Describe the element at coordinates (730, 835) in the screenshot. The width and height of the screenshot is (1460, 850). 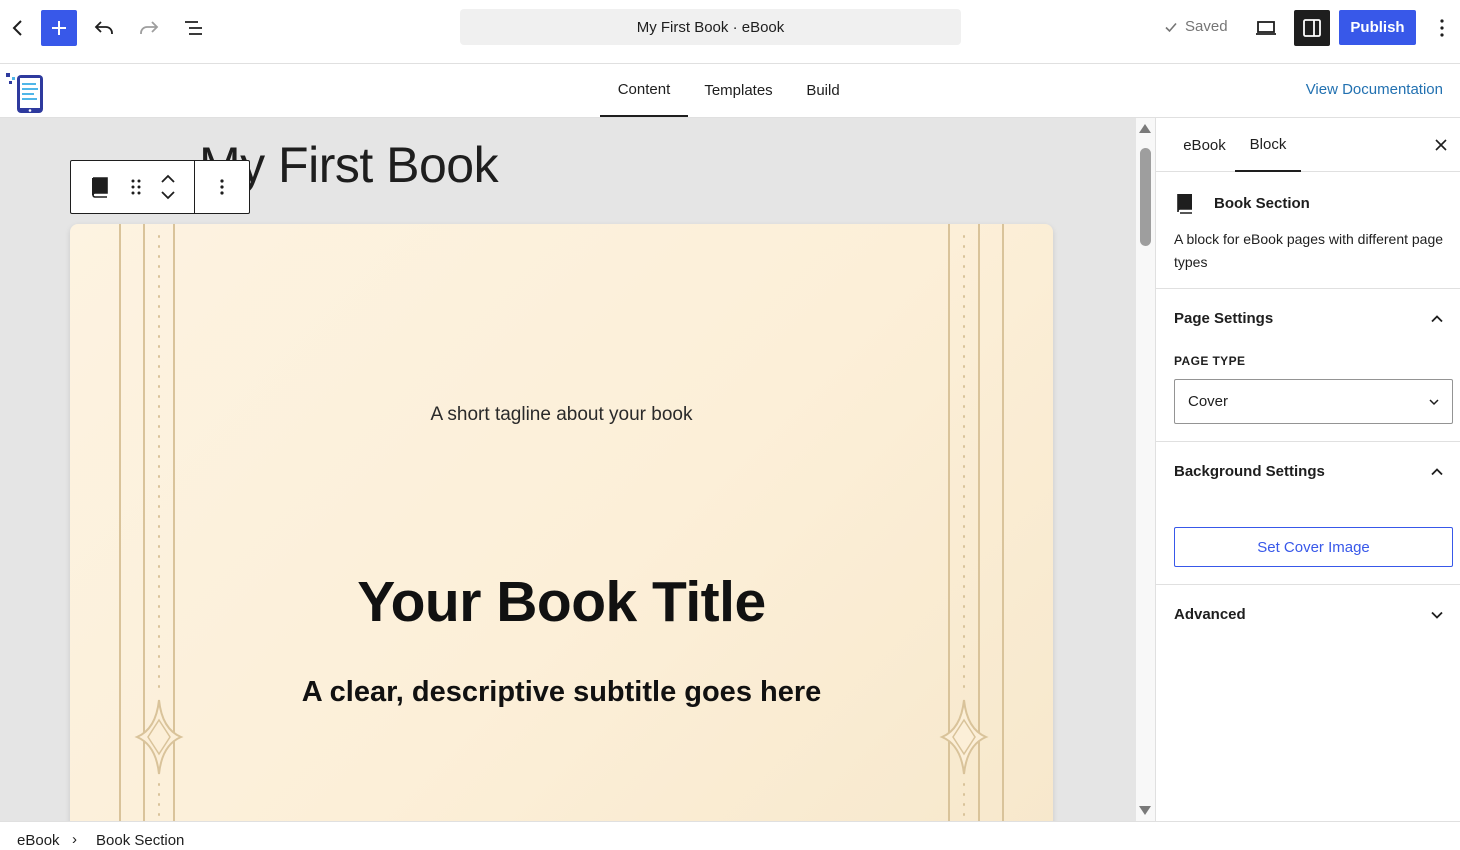
I see `breadcrumb: eBook › Book Section` at that location.